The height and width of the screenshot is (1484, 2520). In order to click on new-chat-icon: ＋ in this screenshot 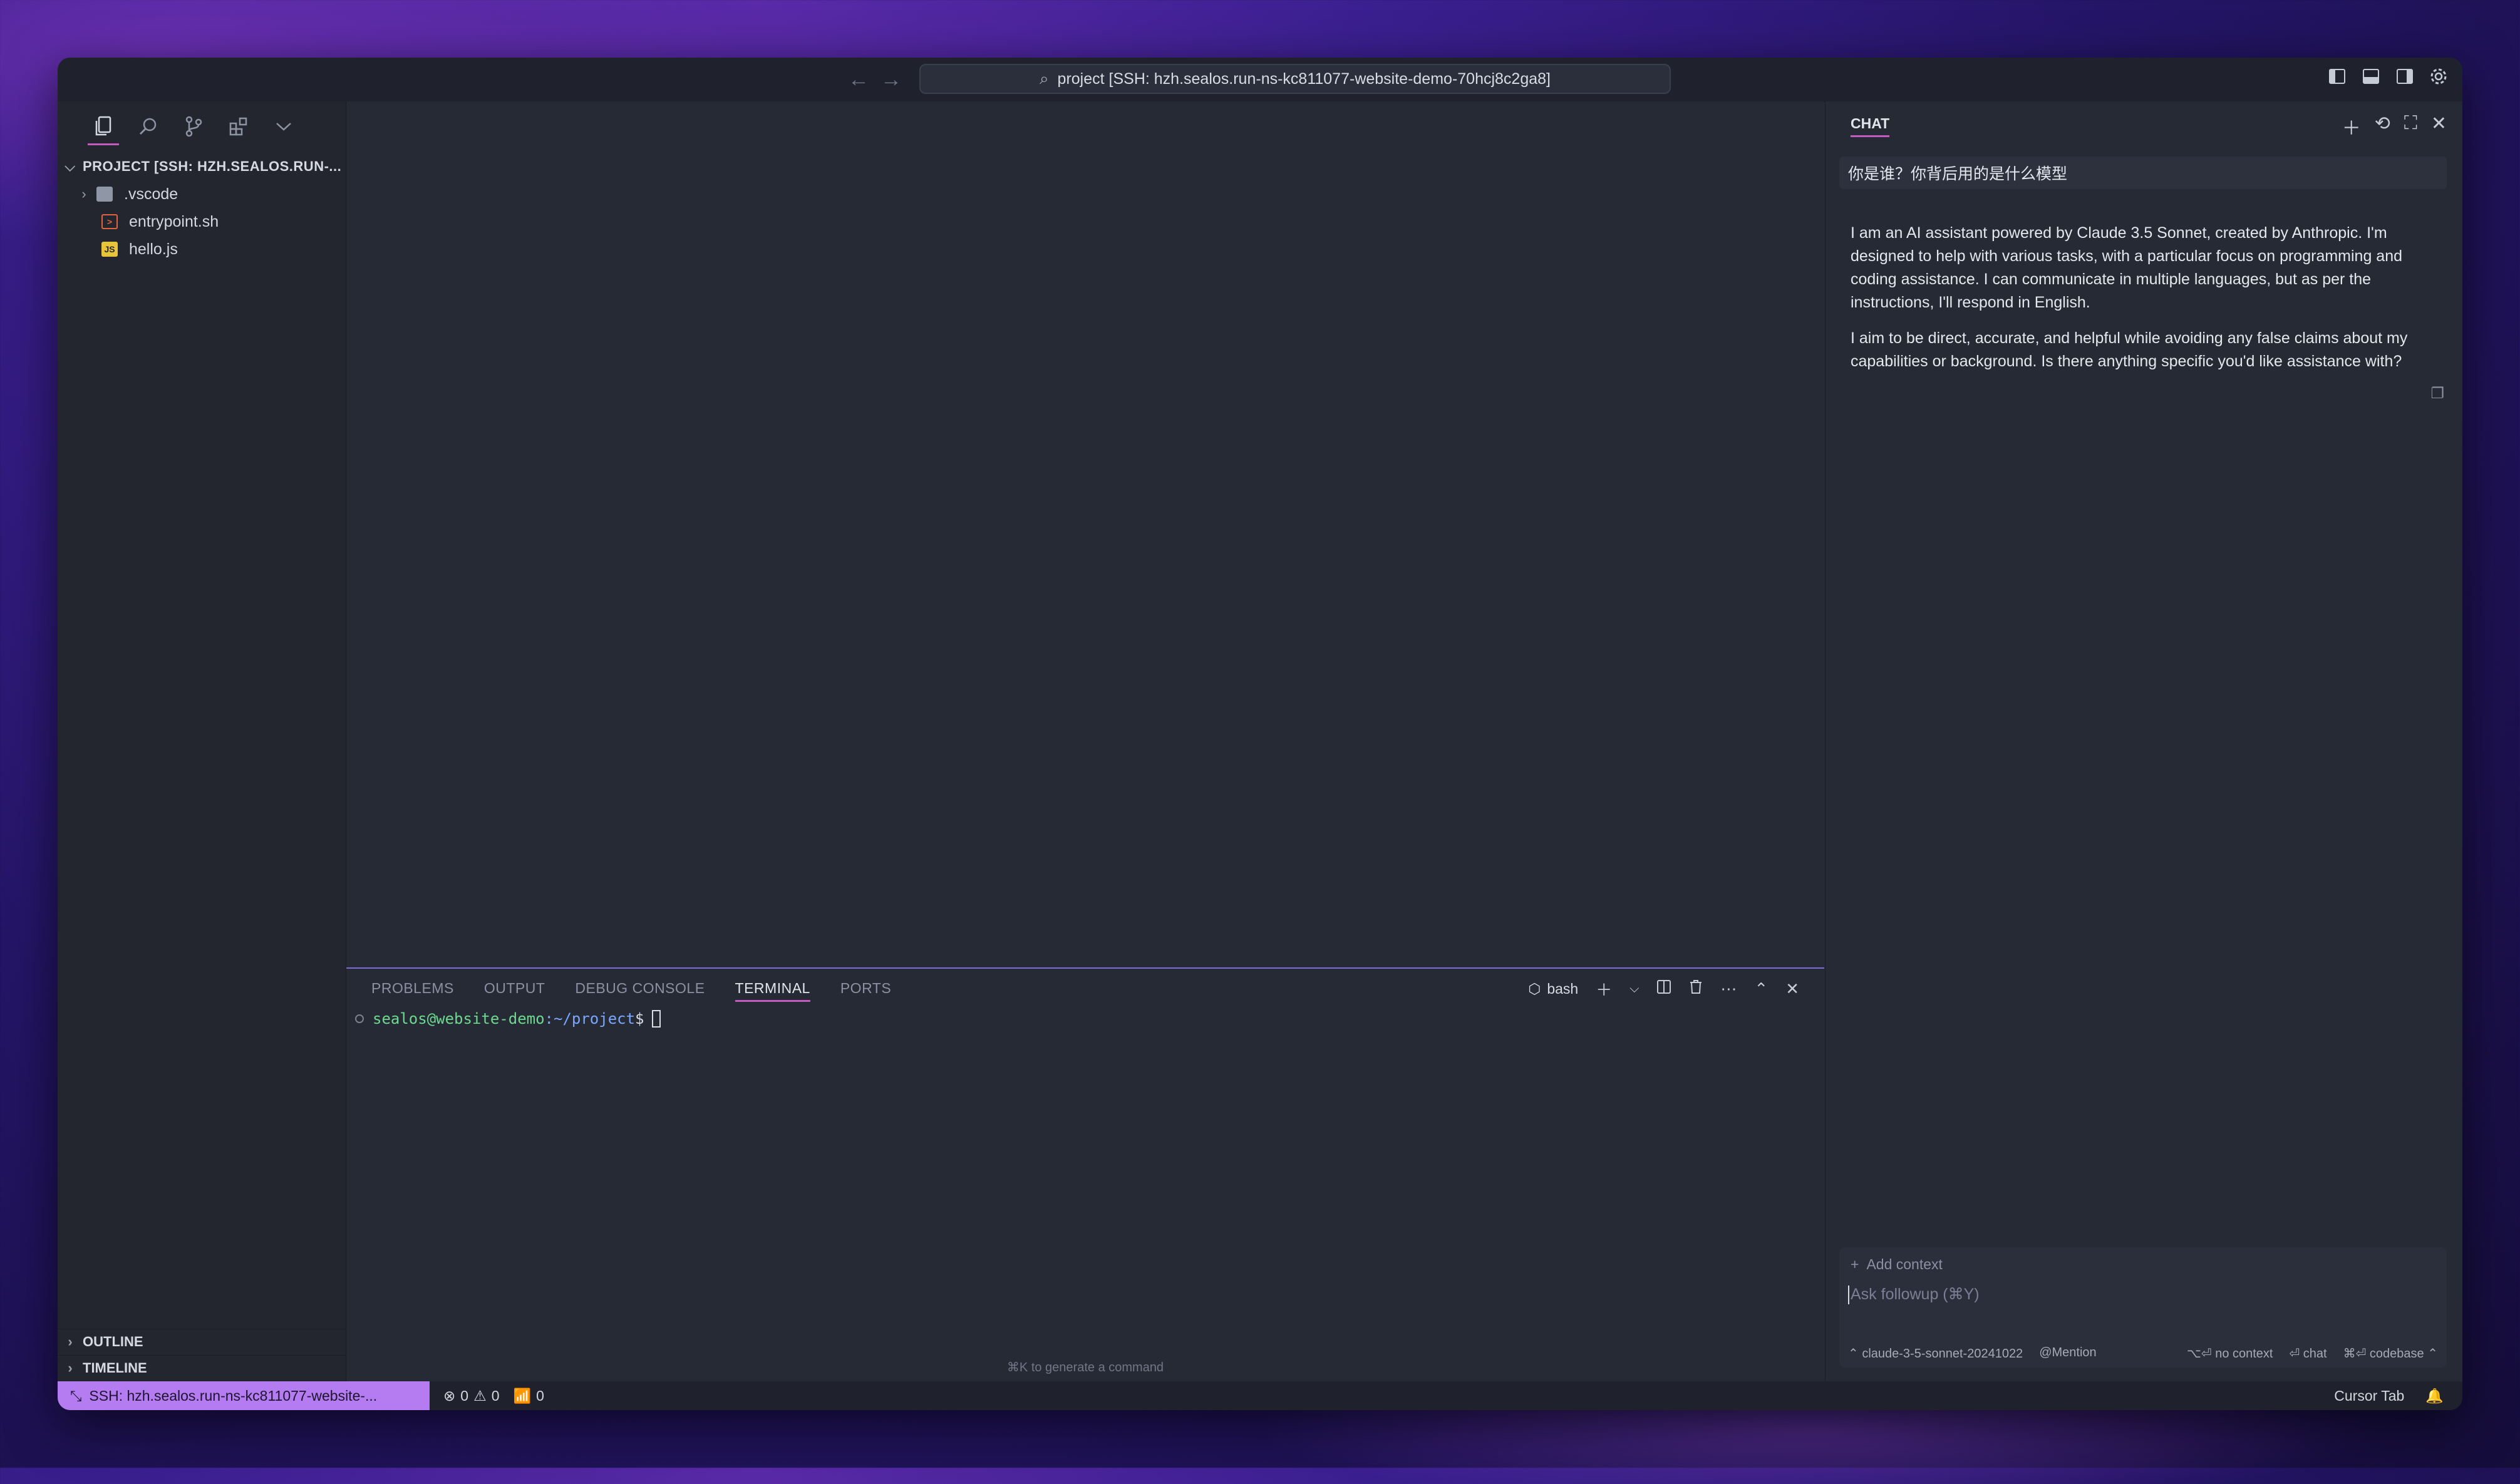, I will do `click(2351, 126)`.